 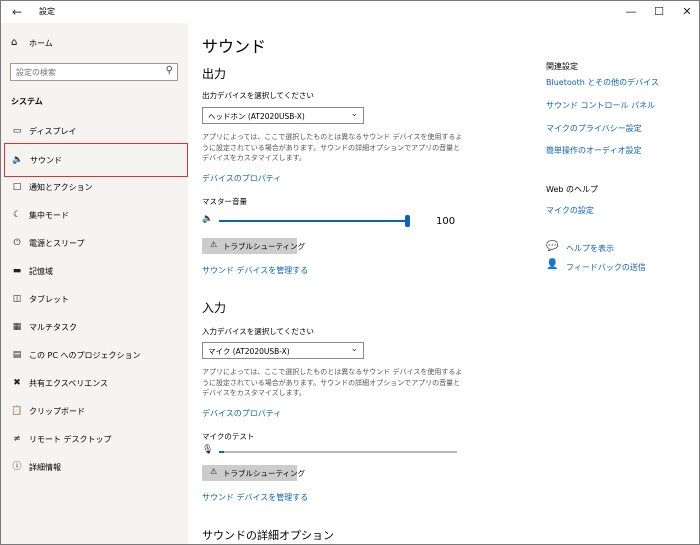 What do you see at coordinates (313, 221) in the screenshot?
I see `volume-track-fill` at bounding box center [313, 221].